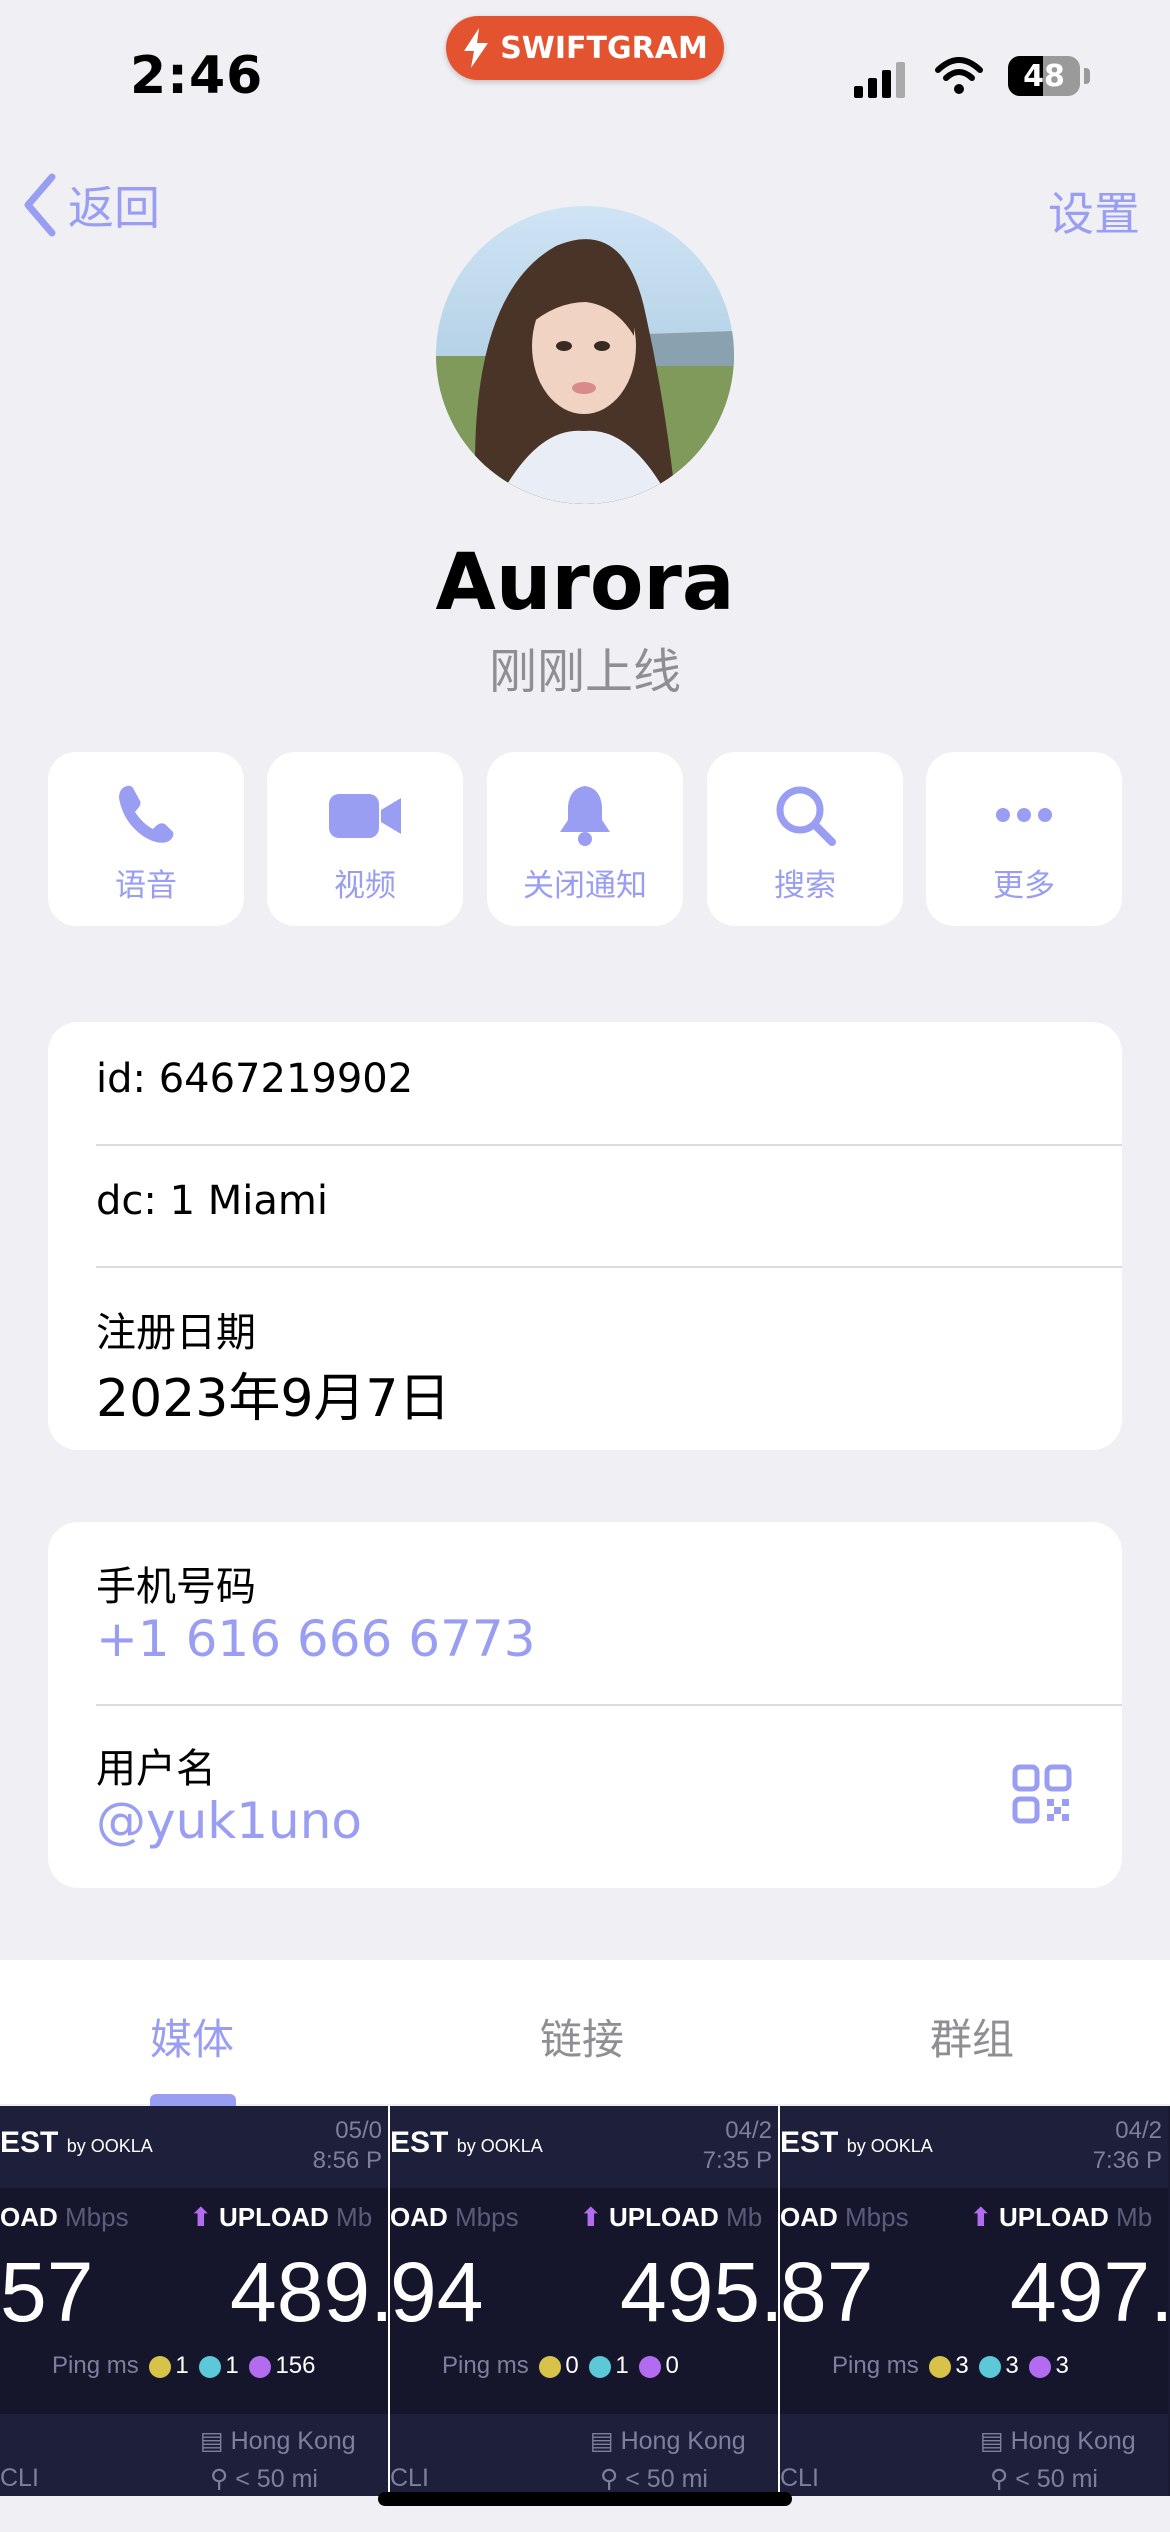 The image size is (1170, 2532). What do you see at coordinates (347, 2160) in the screenshot?
I see `test-time: 8:56 P` at bounding box center [347, 2160].